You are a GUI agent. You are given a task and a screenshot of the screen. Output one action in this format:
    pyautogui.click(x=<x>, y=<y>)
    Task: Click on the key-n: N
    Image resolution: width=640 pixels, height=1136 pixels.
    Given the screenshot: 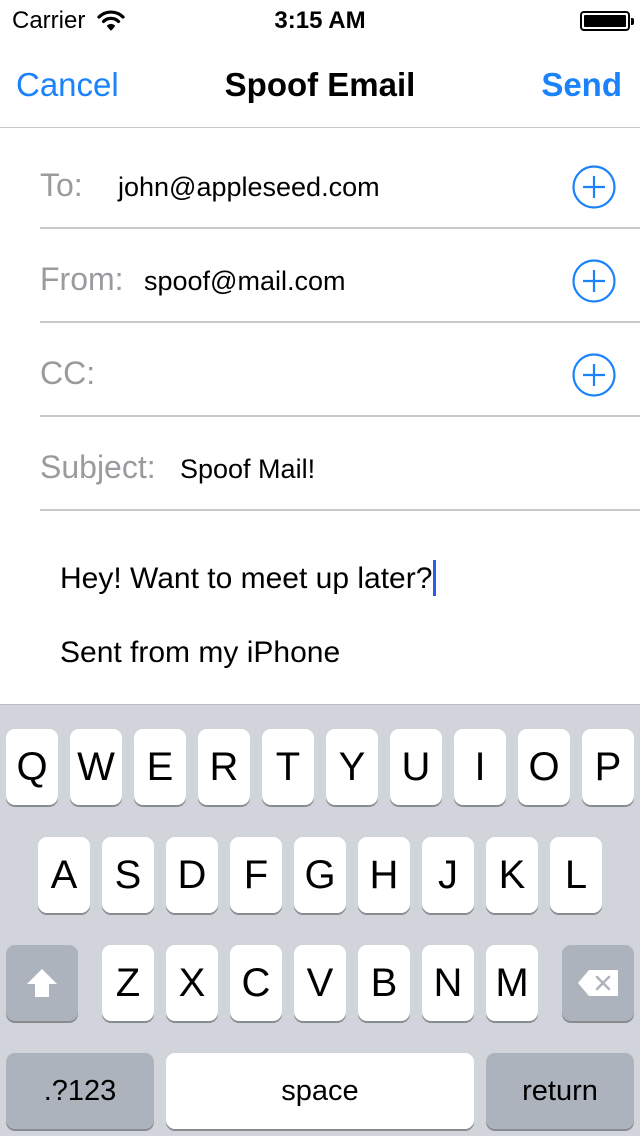 What is the action you would take?
    pyautogui.click(x=448, y=983)
    